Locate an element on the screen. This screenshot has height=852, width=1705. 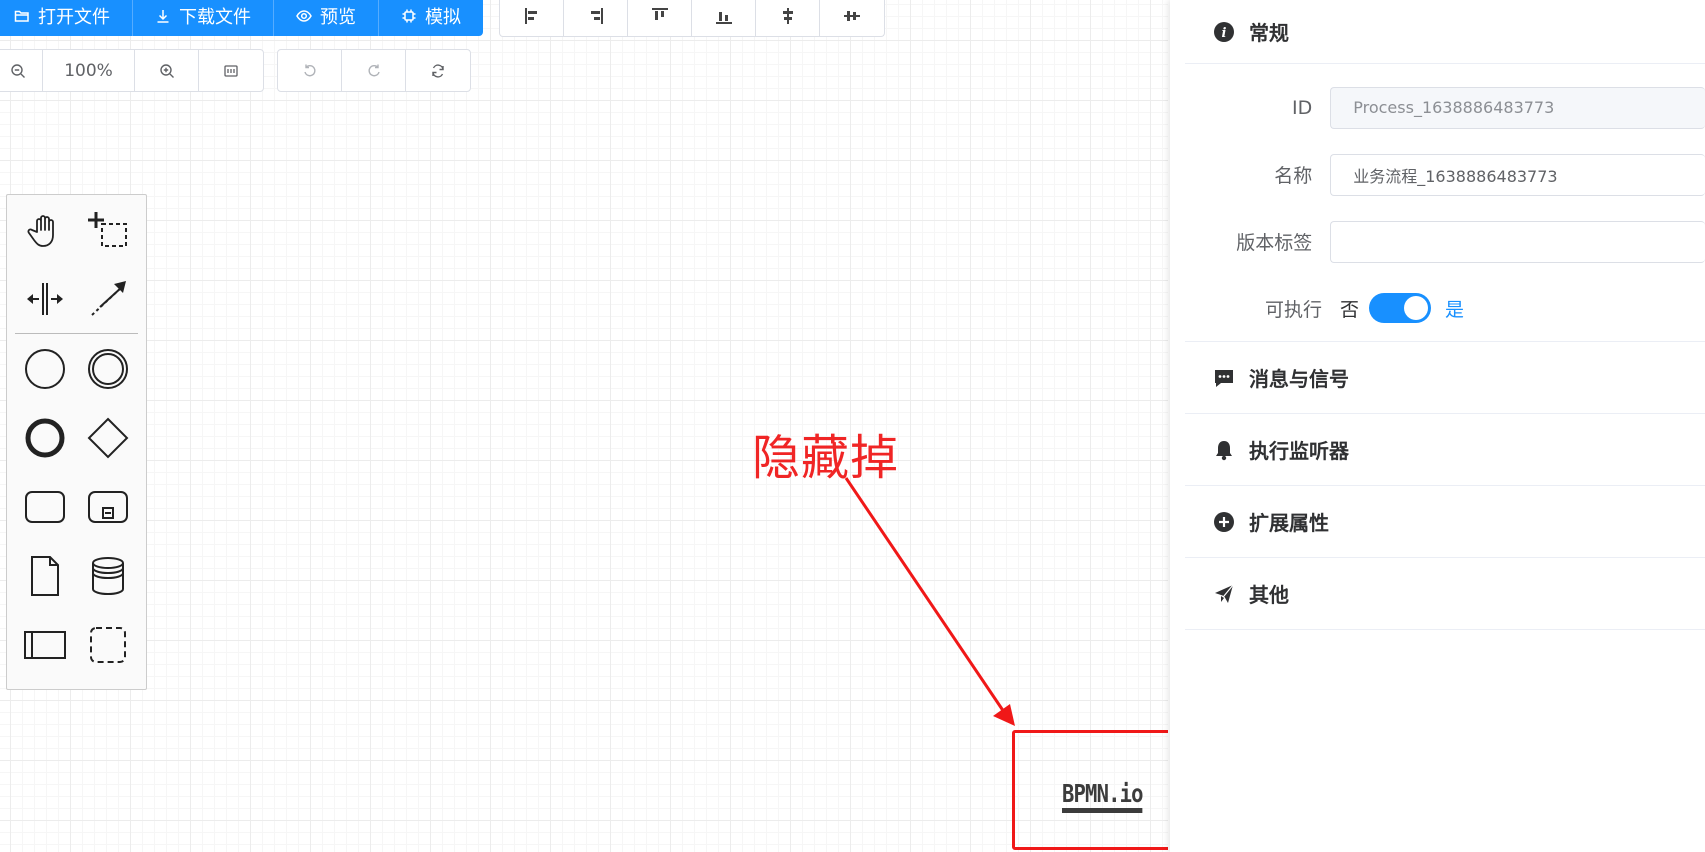
align-right-button is located at coordinates (596, 18).